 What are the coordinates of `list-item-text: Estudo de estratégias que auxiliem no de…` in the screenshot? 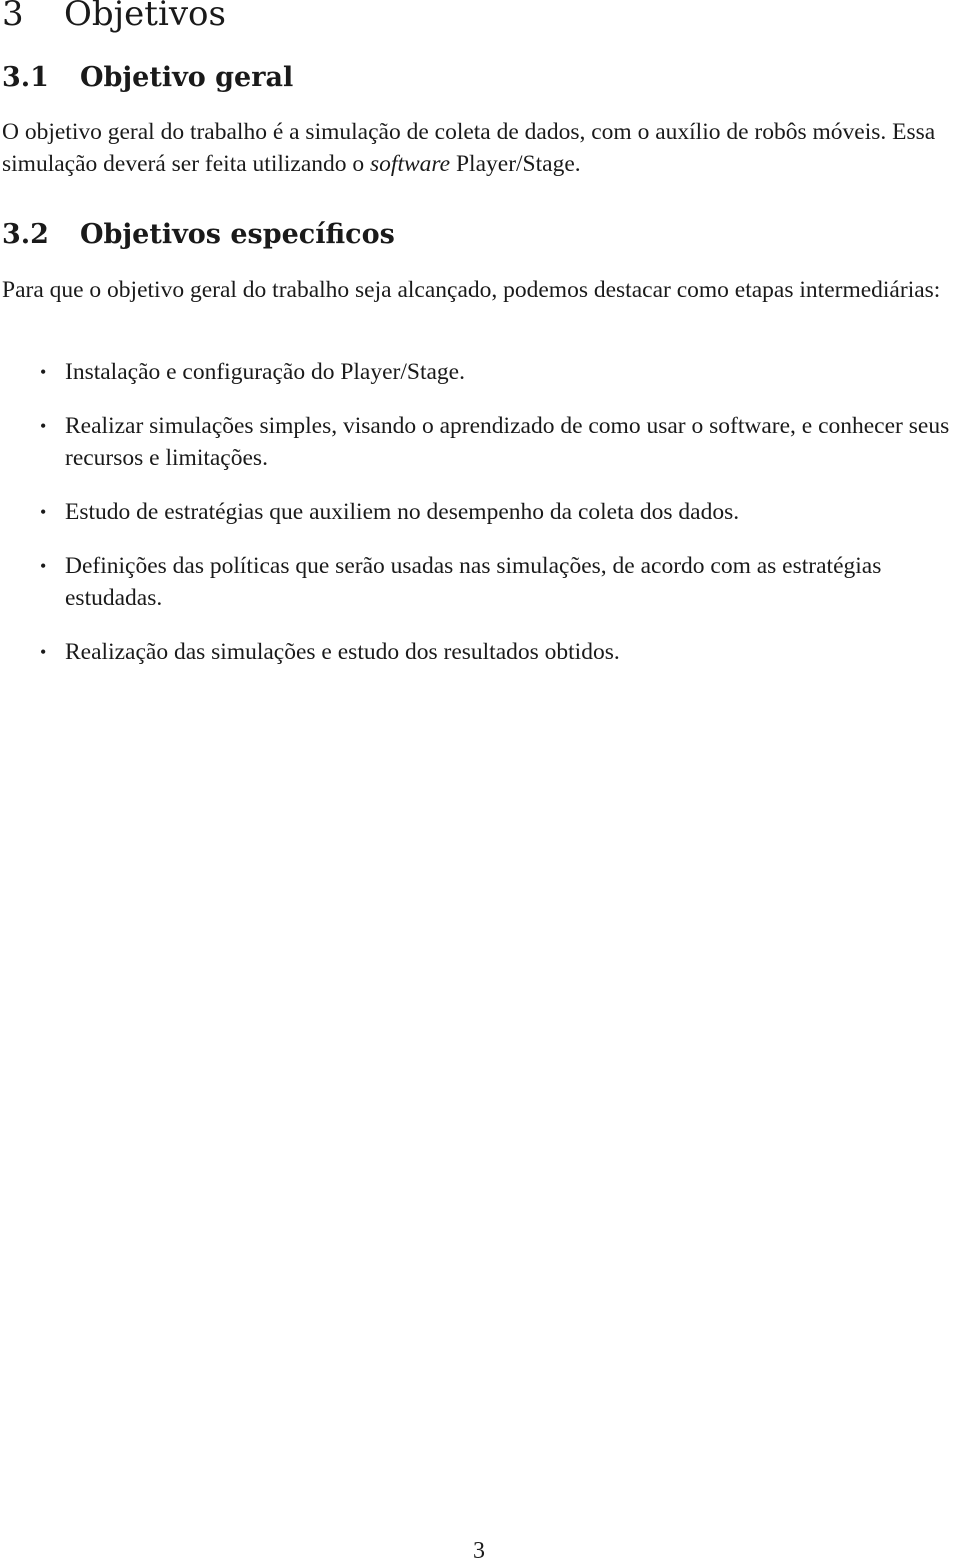 It's located at (402, 512).